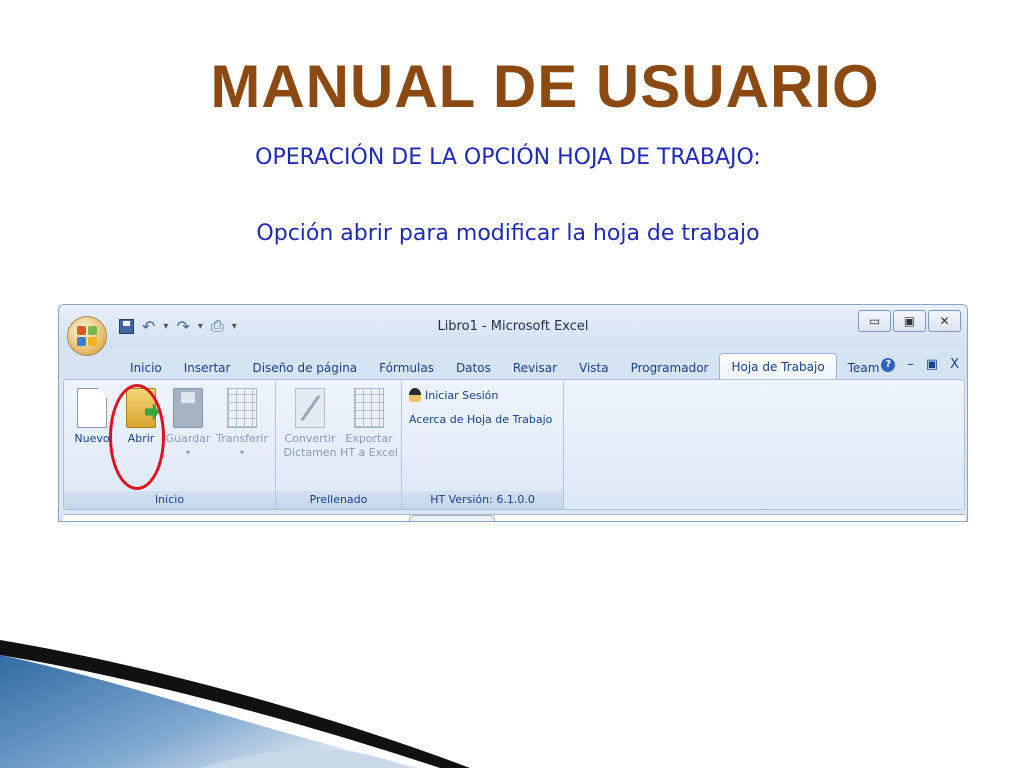  I want to click on tab-vista: Vista, so click(594, 368).